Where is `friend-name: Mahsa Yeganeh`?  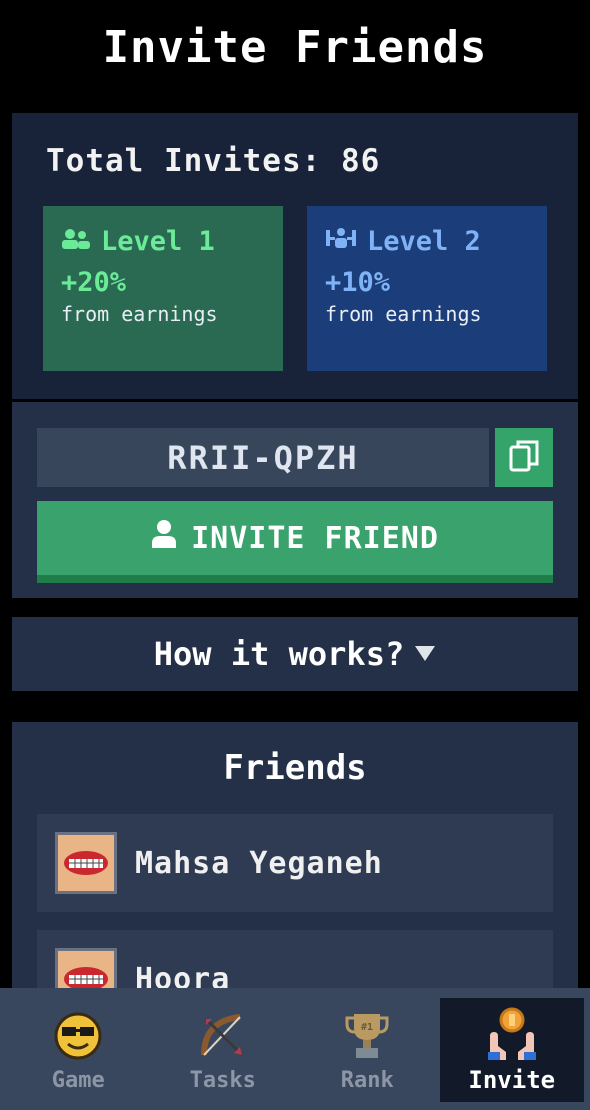
friend-name: Mahsa Yeganeh is located at coordinates (259, 863).